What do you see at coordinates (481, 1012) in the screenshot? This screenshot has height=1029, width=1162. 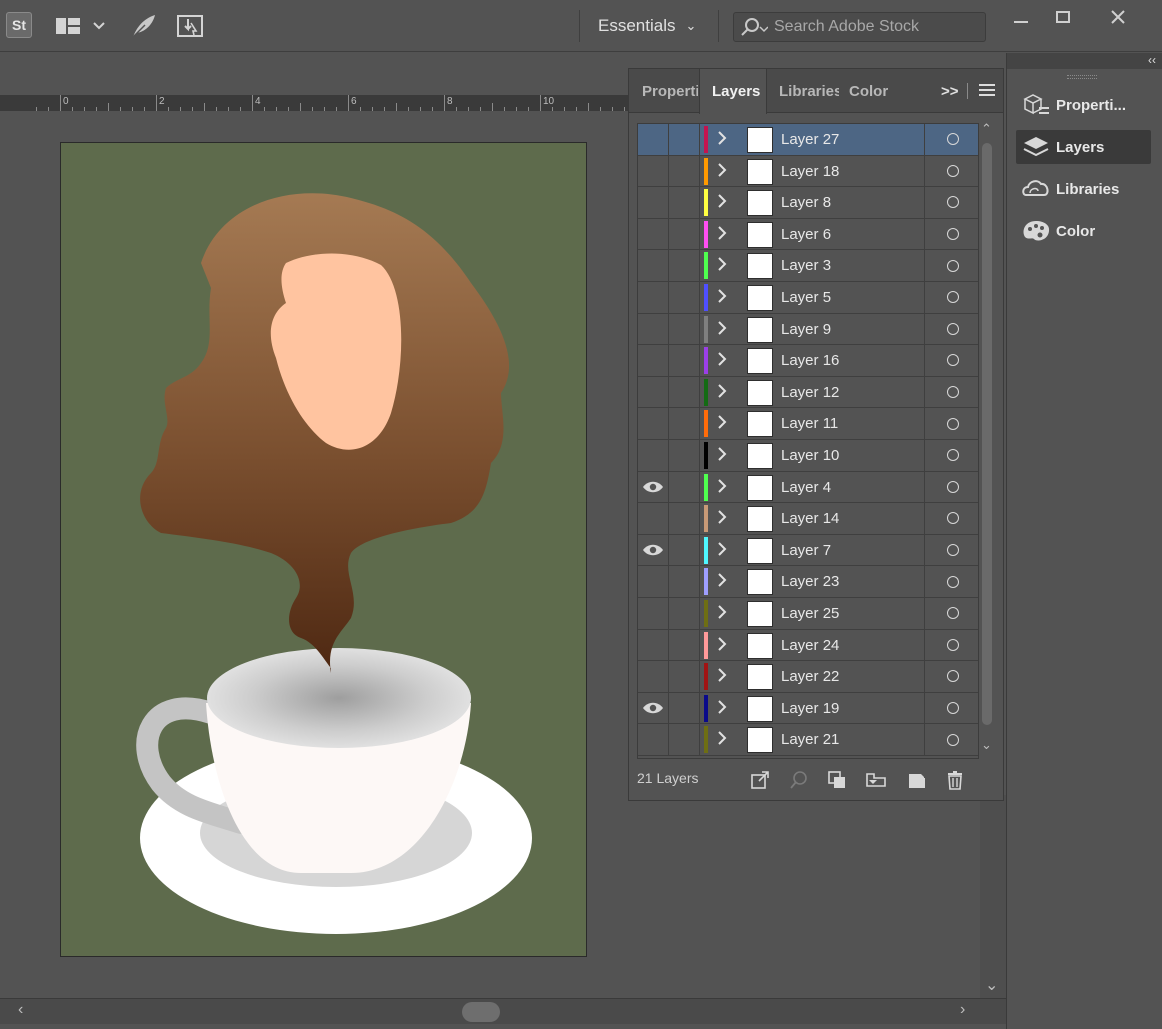 I see `scroll-thumb` at bounding box center [481, 1012].